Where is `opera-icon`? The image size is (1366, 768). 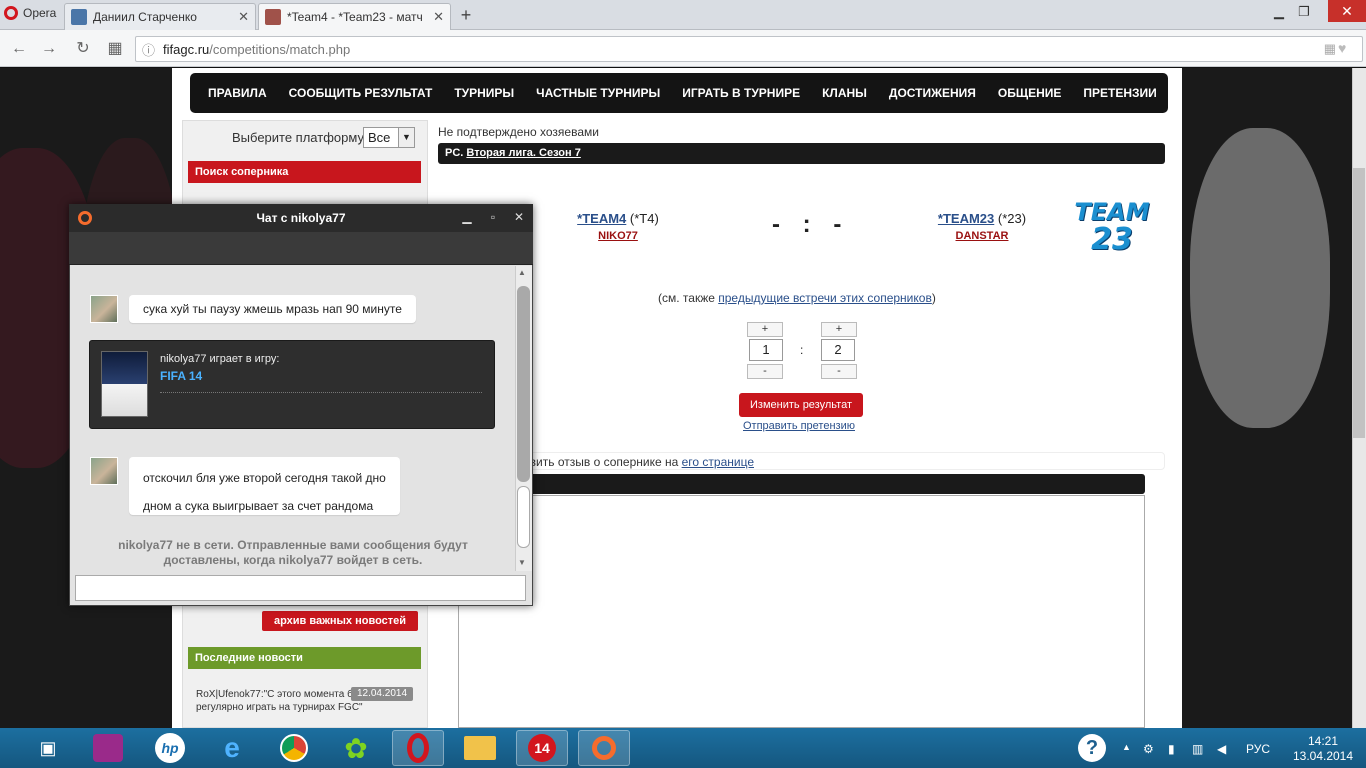 opera-icon is located at coordinates (418, 748).